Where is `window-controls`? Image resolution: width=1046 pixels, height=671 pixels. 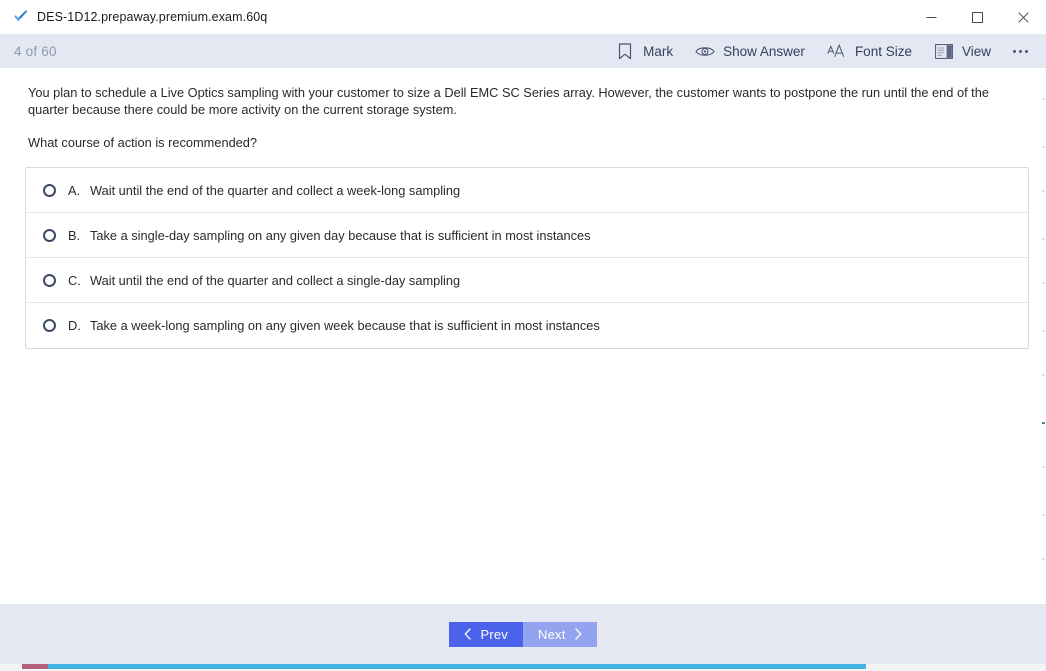
window-controls is located at coordinates (977, 17).